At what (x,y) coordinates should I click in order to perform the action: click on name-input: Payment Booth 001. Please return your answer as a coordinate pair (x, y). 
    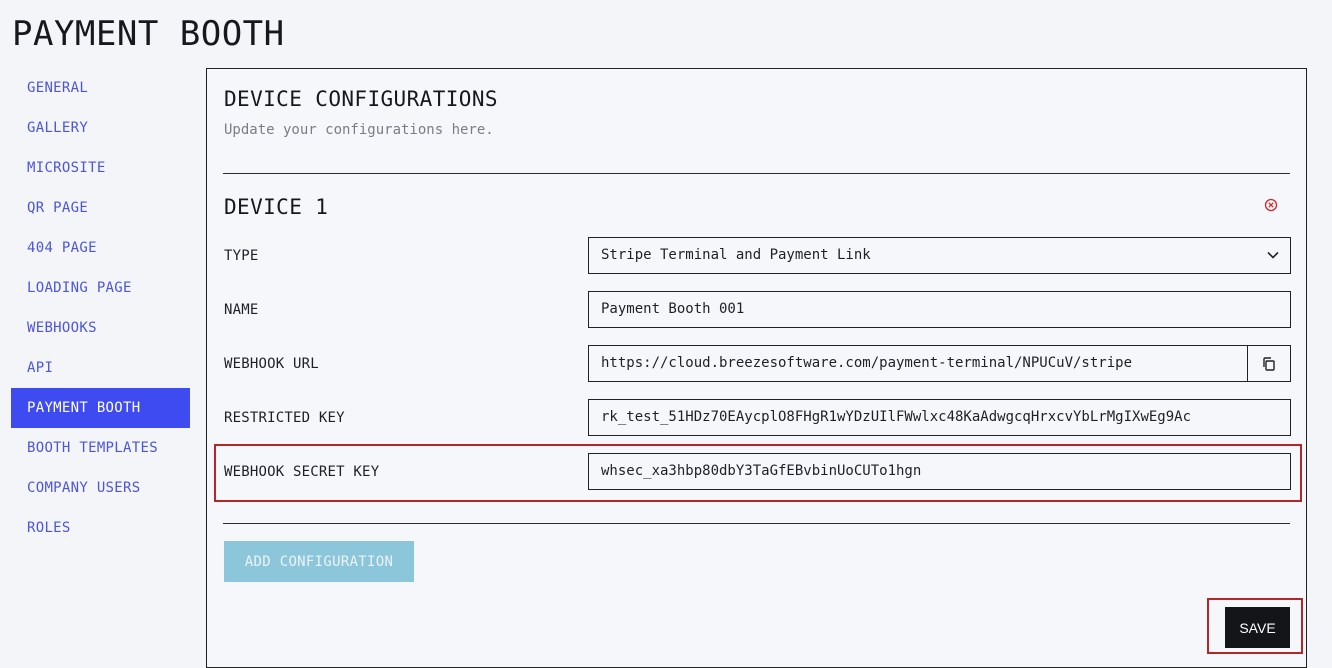
    Looking at the image, I should click on (939, 309).